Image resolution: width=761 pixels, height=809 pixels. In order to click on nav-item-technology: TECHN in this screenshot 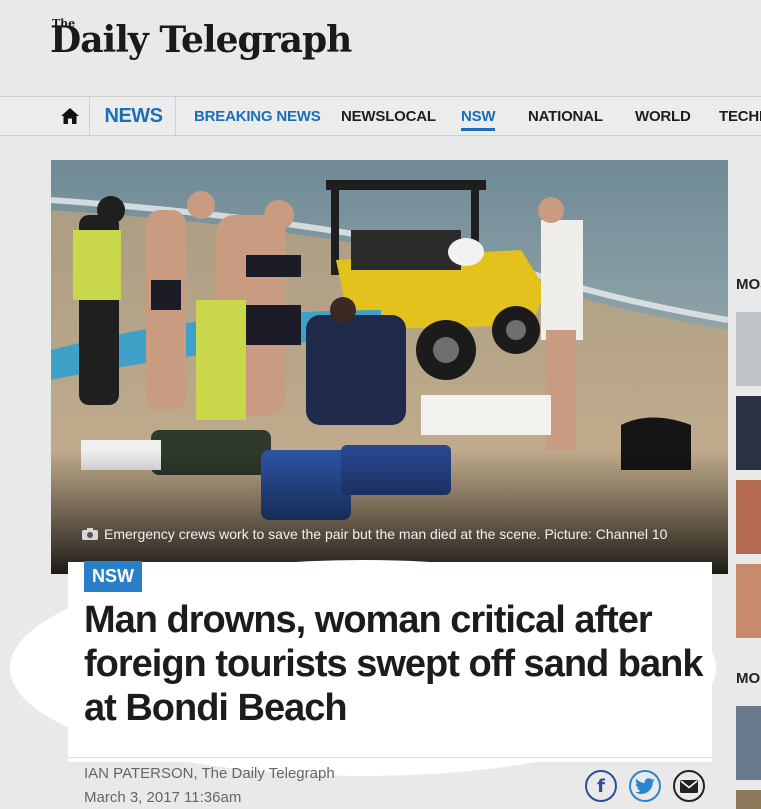, I will do `click(740, 116)`.